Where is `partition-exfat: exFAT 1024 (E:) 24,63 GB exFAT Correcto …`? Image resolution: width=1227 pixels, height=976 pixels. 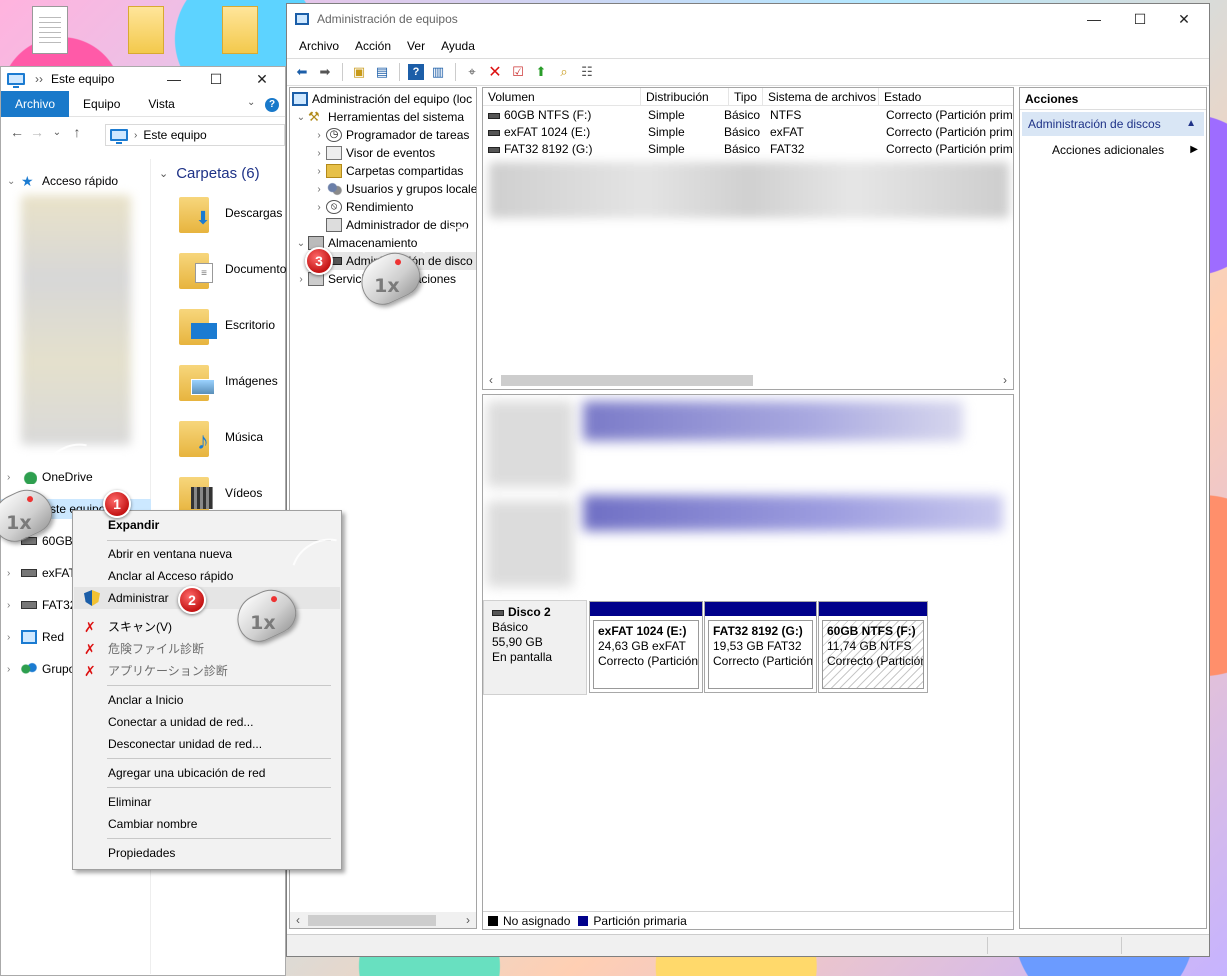
partition-exfat: exFAT 1024 (E:) 24,63 GB exFAT Correcto … is located at coordinates (646, 647).